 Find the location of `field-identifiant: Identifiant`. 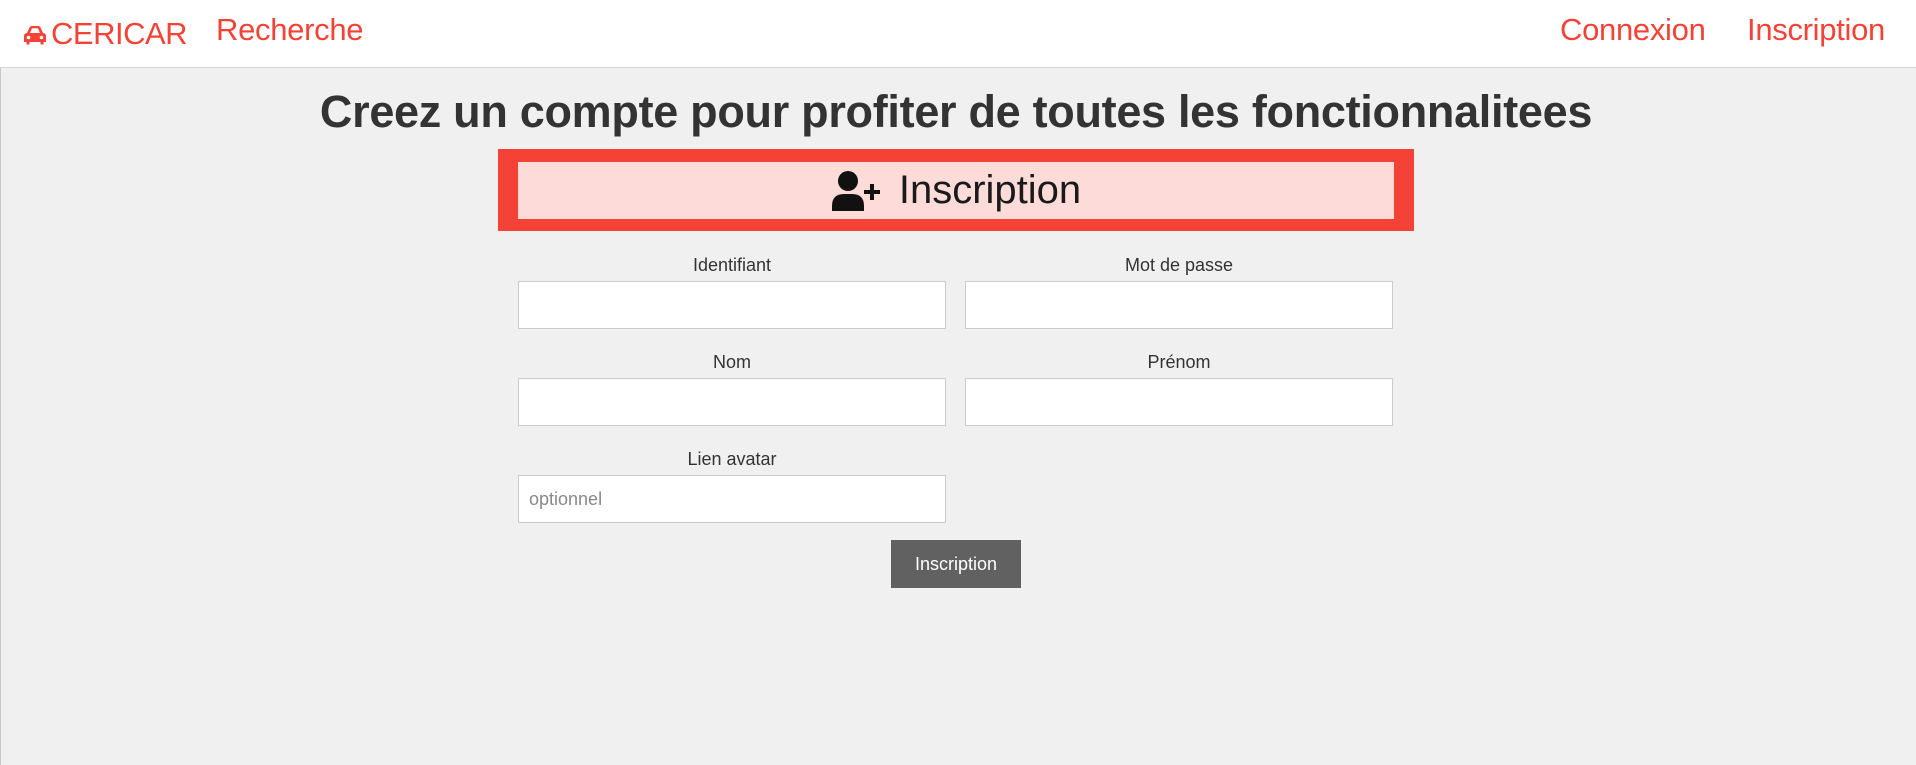

field-identifiant: Identifiant is located at coordinates (732, 291).